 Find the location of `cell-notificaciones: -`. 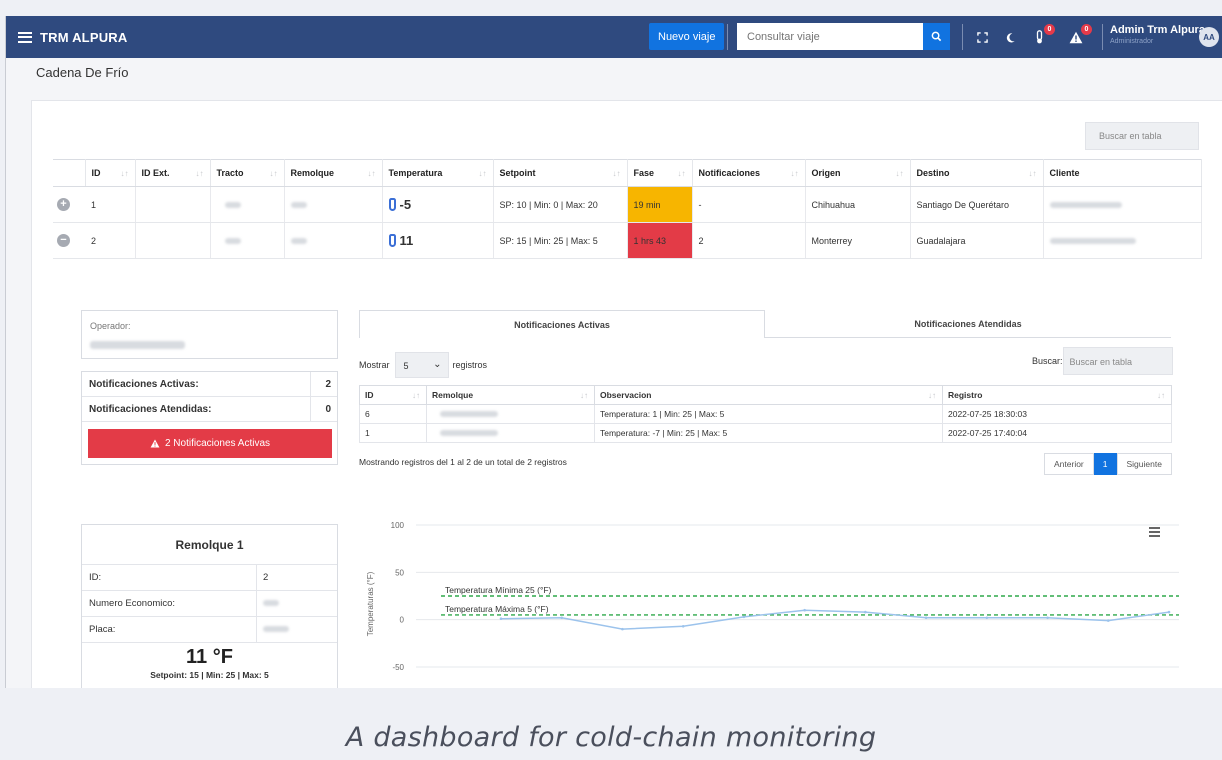

cell-notificaciones: - is located at coordinates (749, 204).